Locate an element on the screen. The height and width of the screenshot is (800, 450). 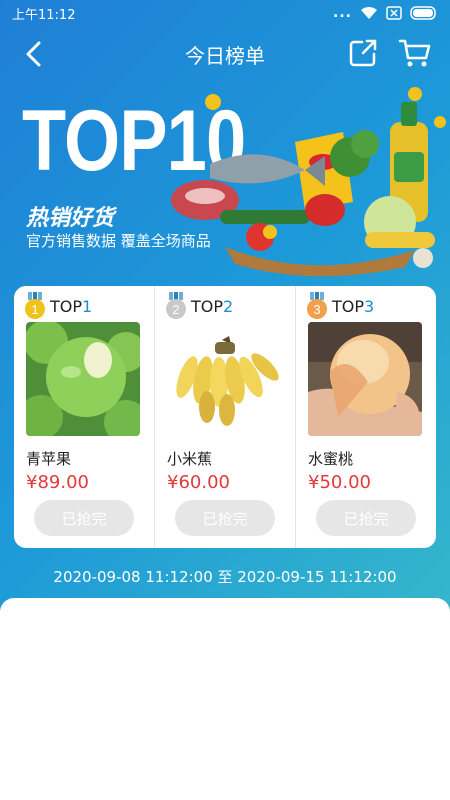
battery-icon is located at coordinates (424, 13).